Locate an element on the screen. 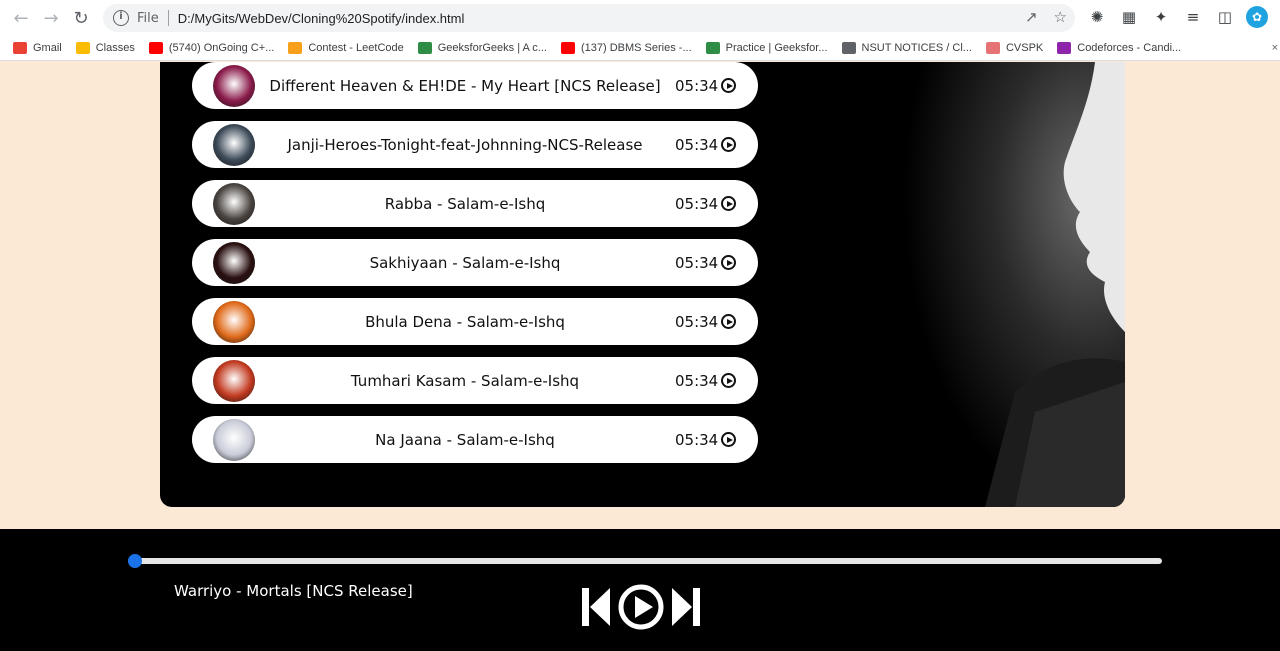  back-icon: ← is located at coordinates (21, 18).